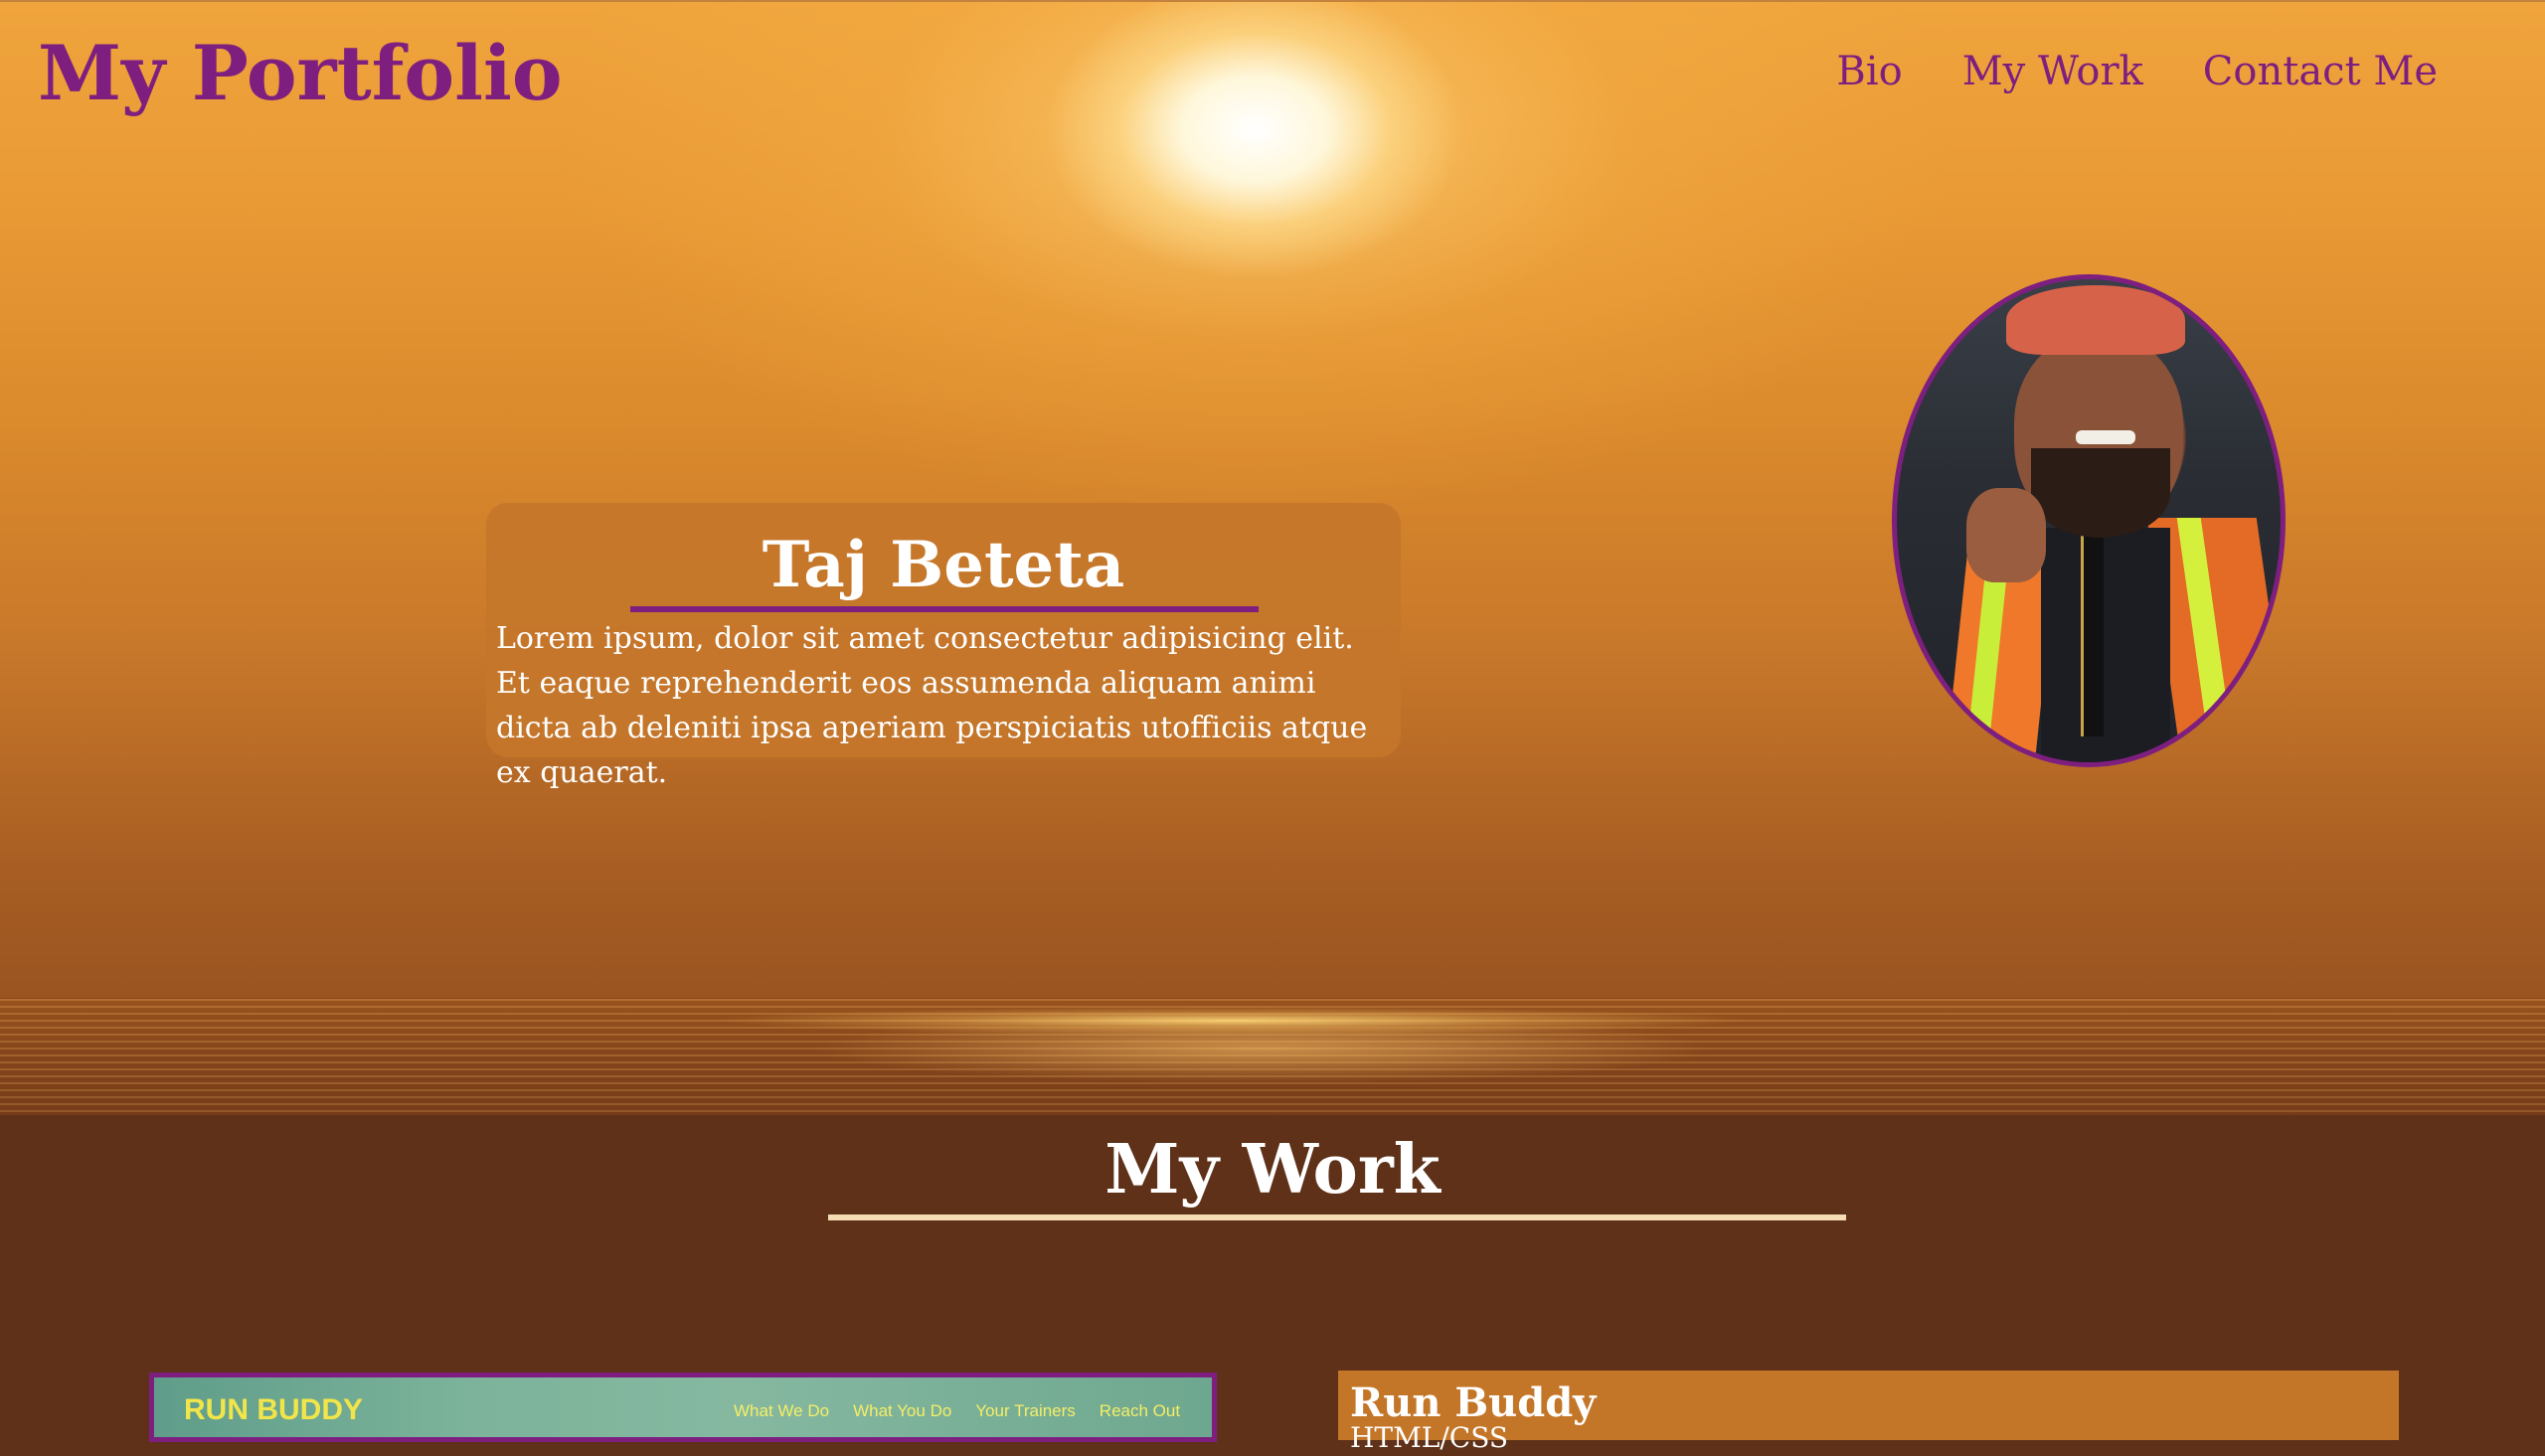 This screenshot has height=1456, width=2545. Describe the element at coordinates (1272, 1) in the screenshot. I see `top-edge-line` at that location.